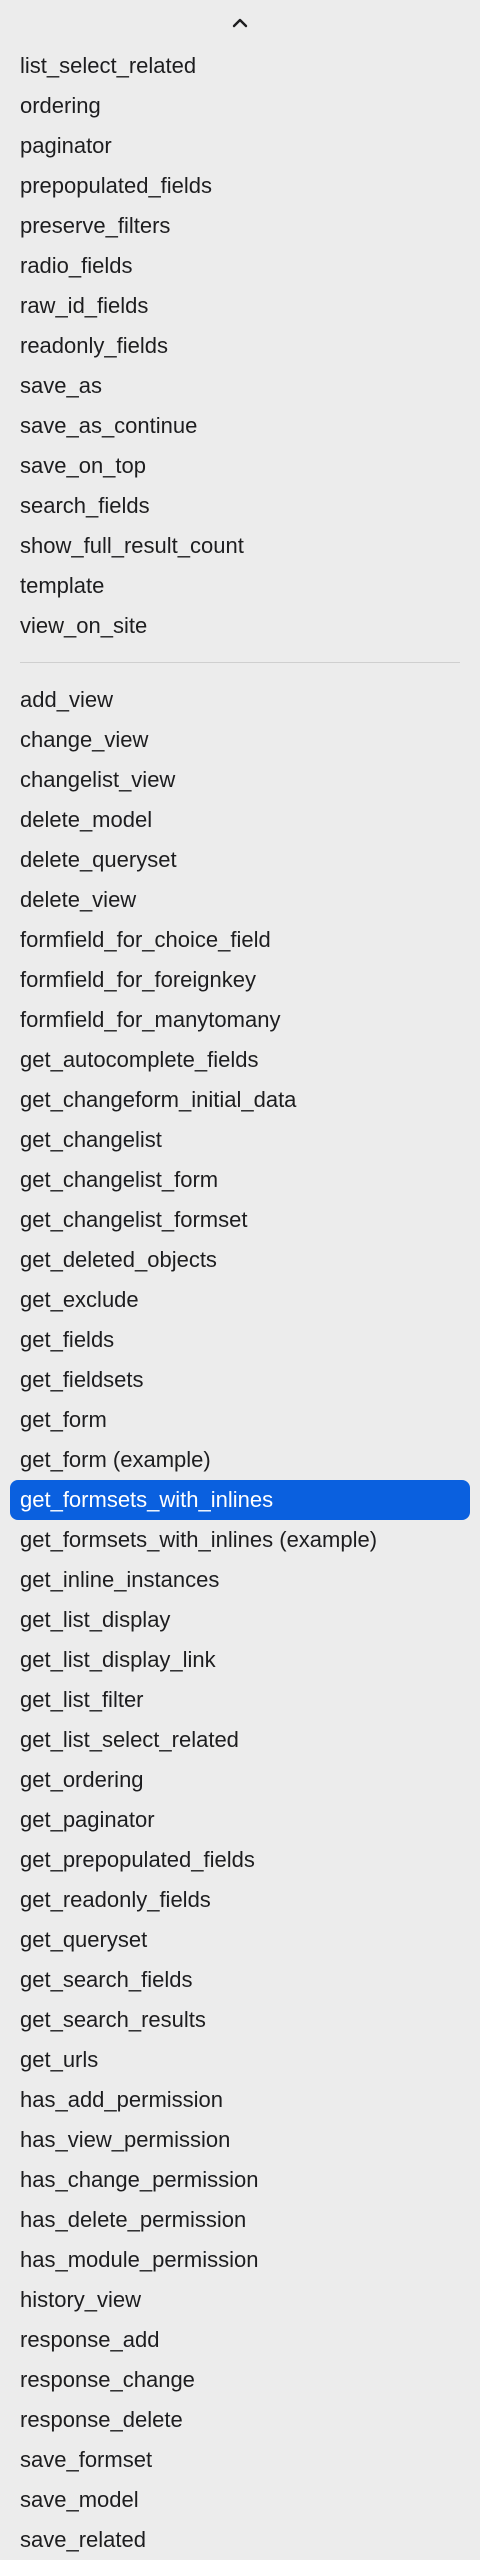  Describe the element at coordinates (240, 546) in the screenshot. I see `menu-item-show-full-result-count: show_full_result_count` at that location.